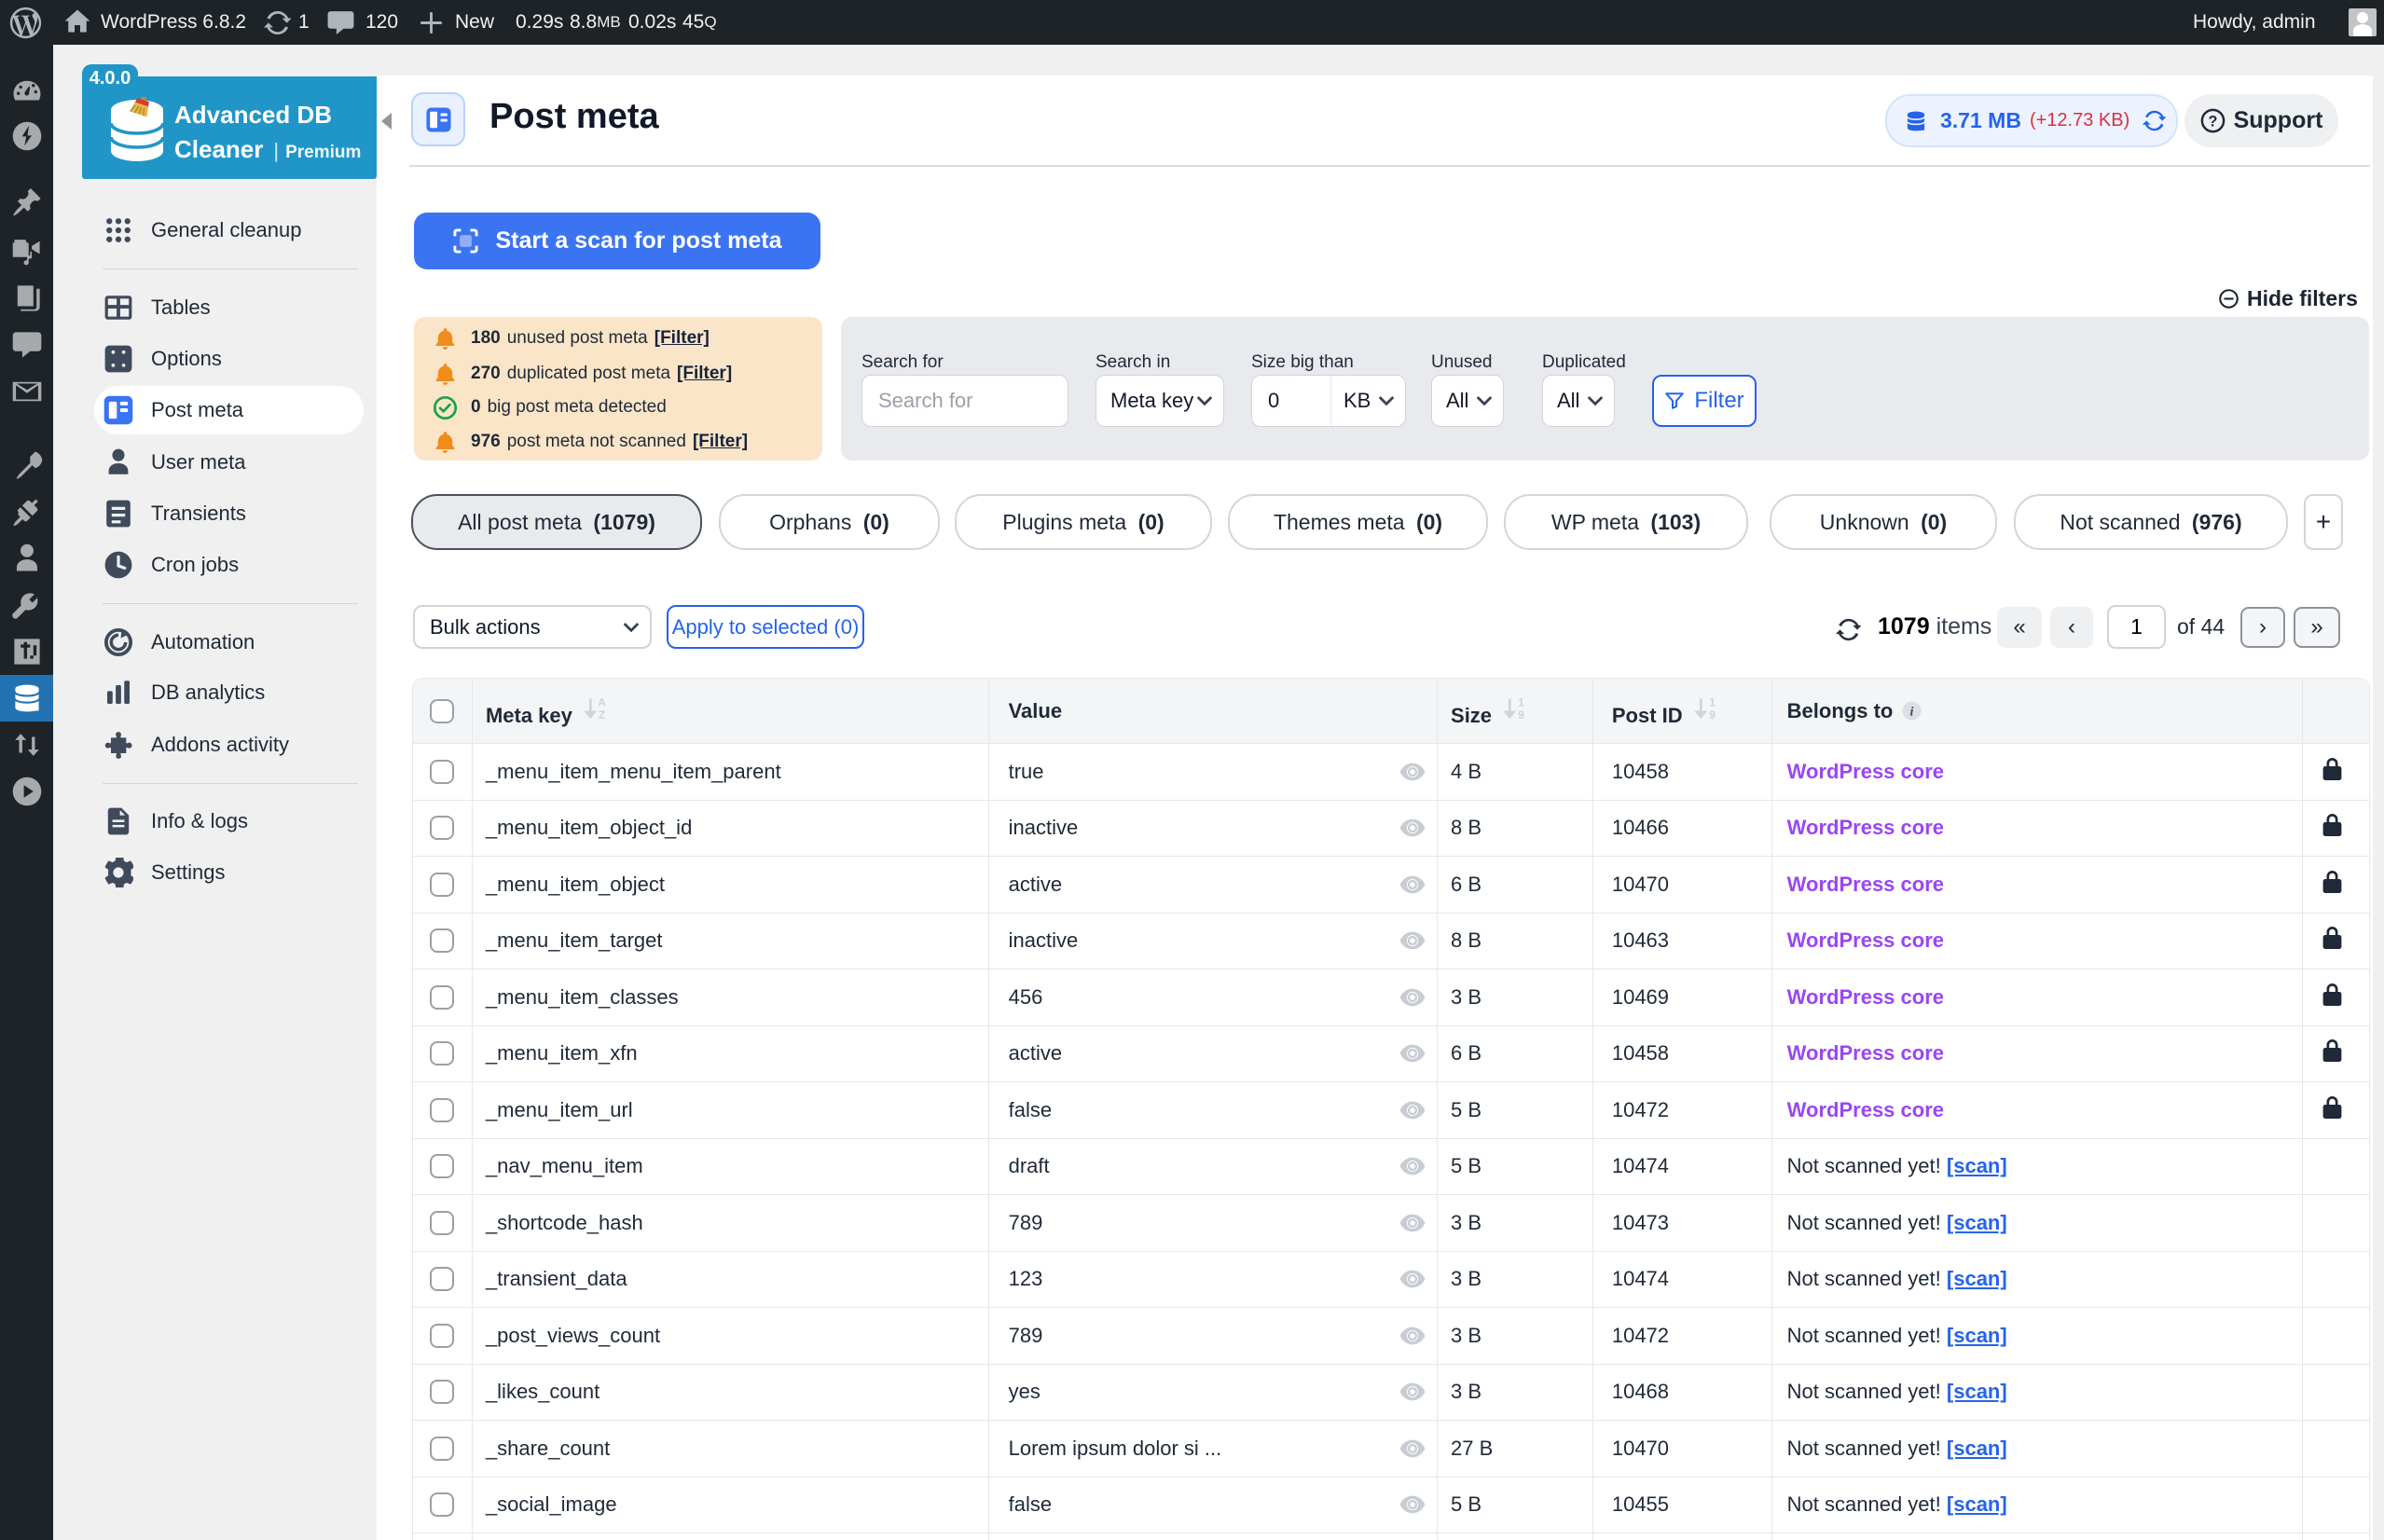  I want to click on svg-text: Z, so click(602, 715).